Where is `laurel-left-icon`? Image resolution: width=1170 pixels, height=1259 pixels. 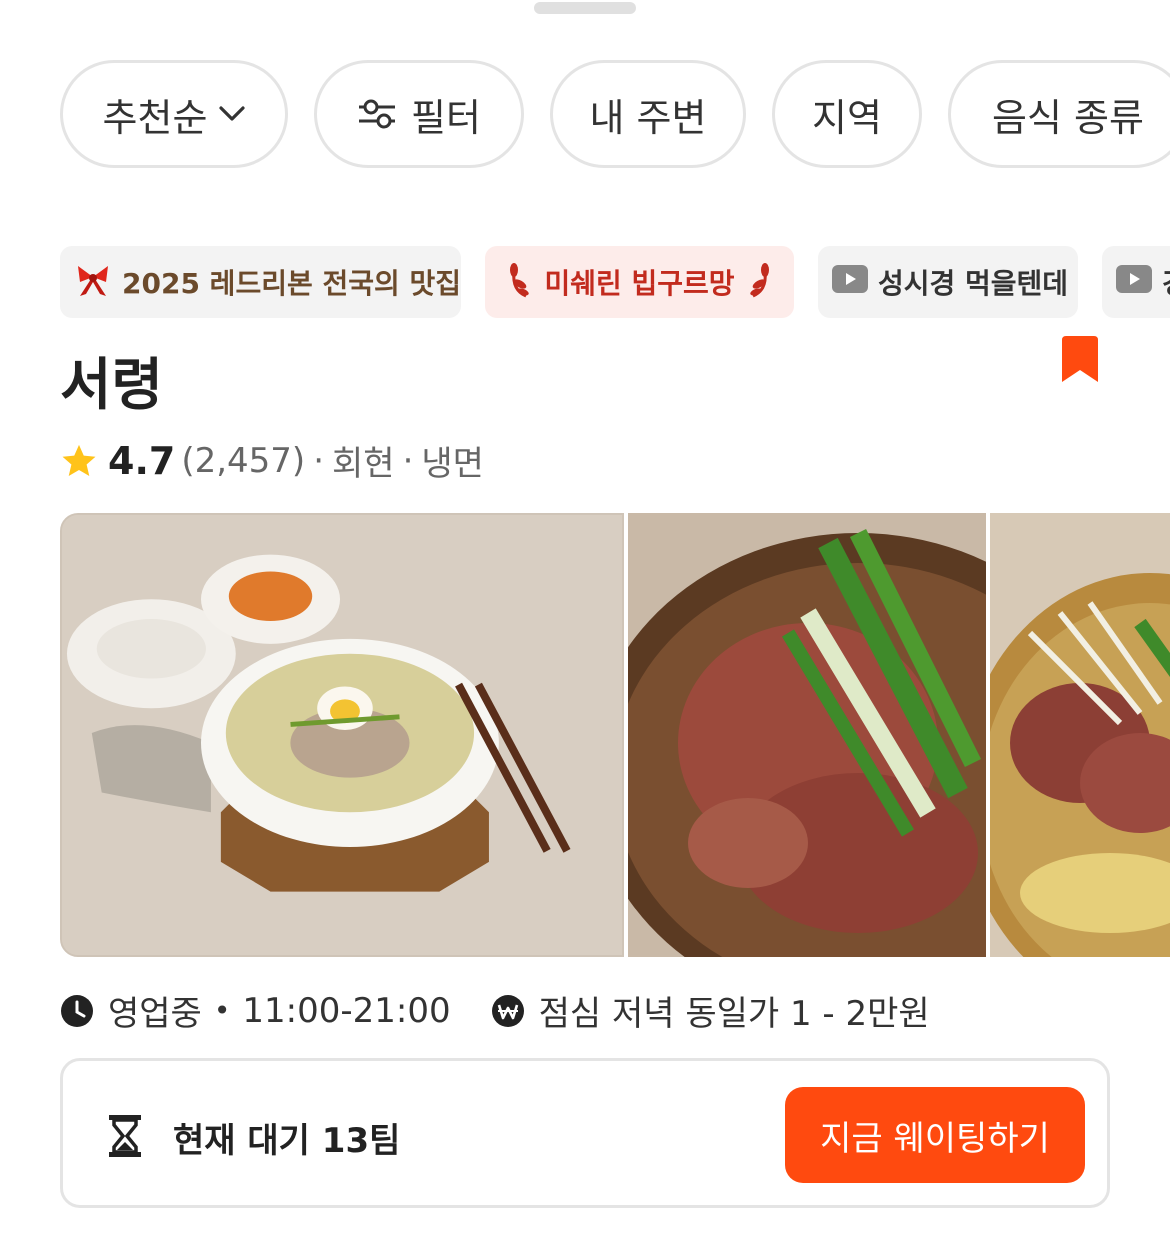 laurel-left-icon is located at coordinates (520, 282).